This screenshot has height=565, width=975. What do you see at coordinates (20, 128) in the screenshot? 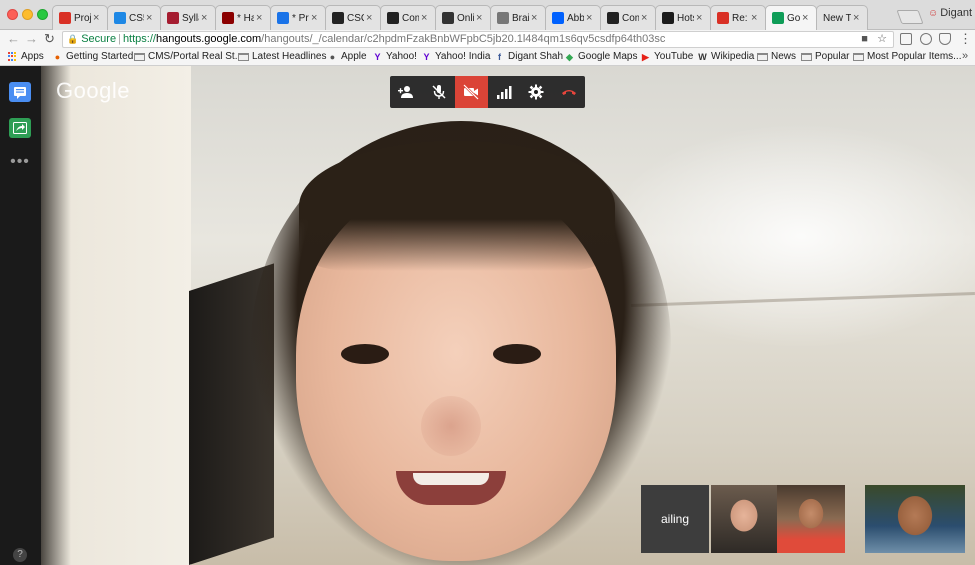
I see `screen-share-icon` at bounding box center [20, 128].